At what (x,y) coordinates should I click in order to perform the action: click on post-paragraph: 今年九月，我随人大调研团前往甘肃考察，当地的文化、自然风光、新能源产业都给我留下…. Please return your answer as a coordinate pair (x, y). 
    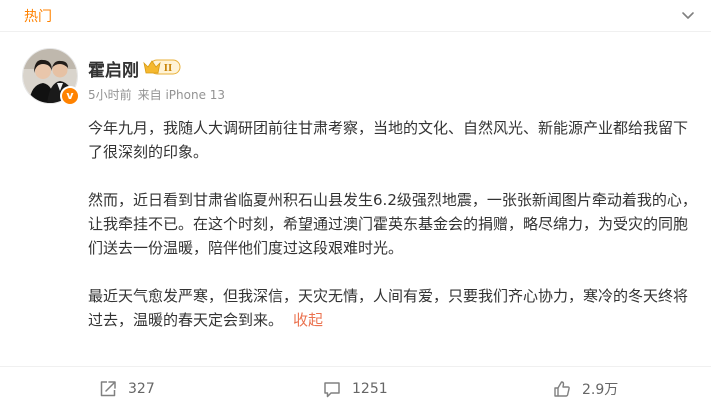
    Looking at the image, I should click on (388, 140).